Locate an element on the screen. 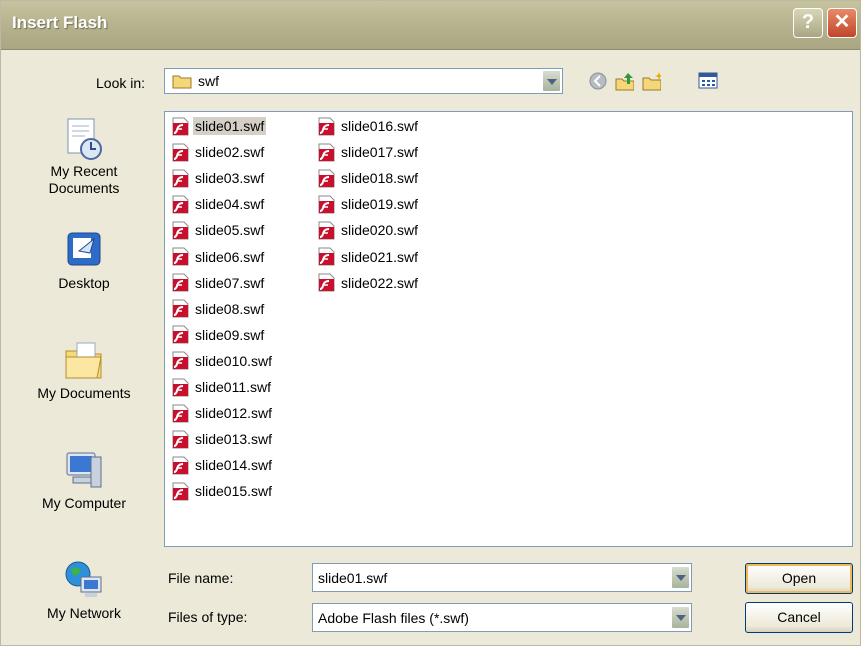 The width and height of the screenshot is (861, 646). new-folder-icon is located at coordinates (651, 81).